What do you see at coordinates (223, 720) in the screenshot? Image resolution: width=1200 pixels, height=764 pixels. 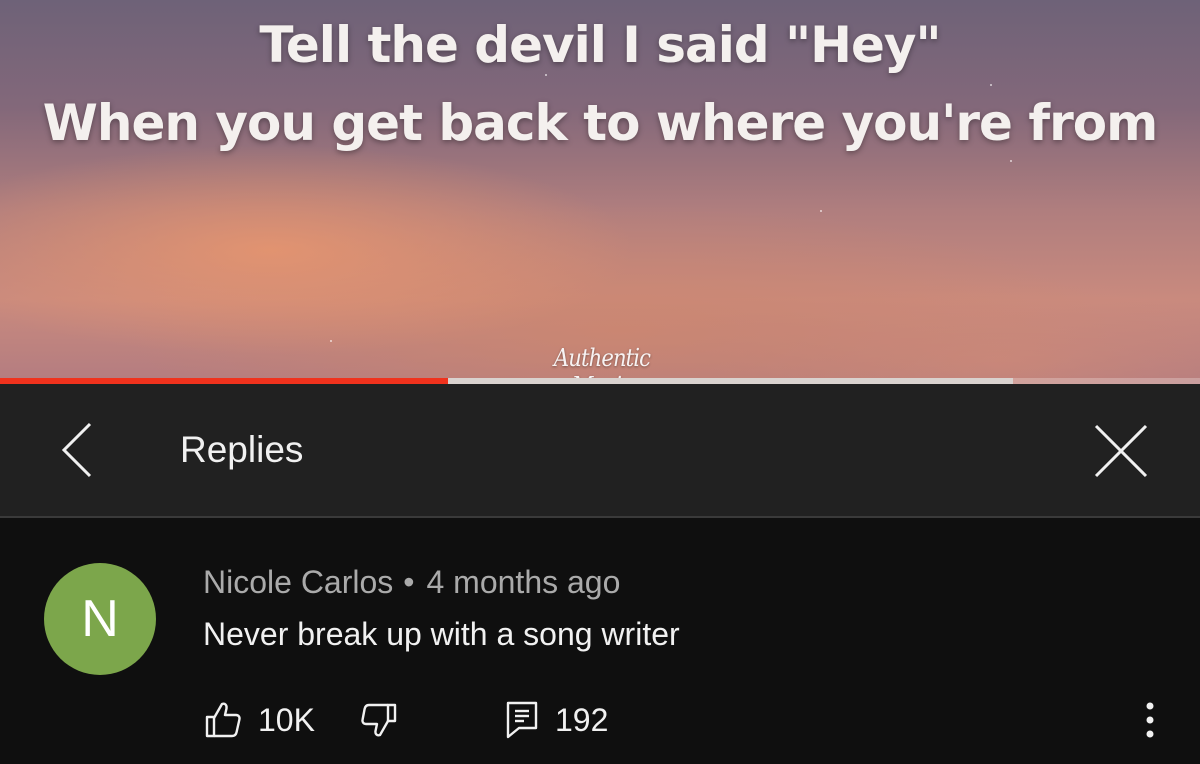 I see `thumbs-up-icon` at bounding box center [223, 720].